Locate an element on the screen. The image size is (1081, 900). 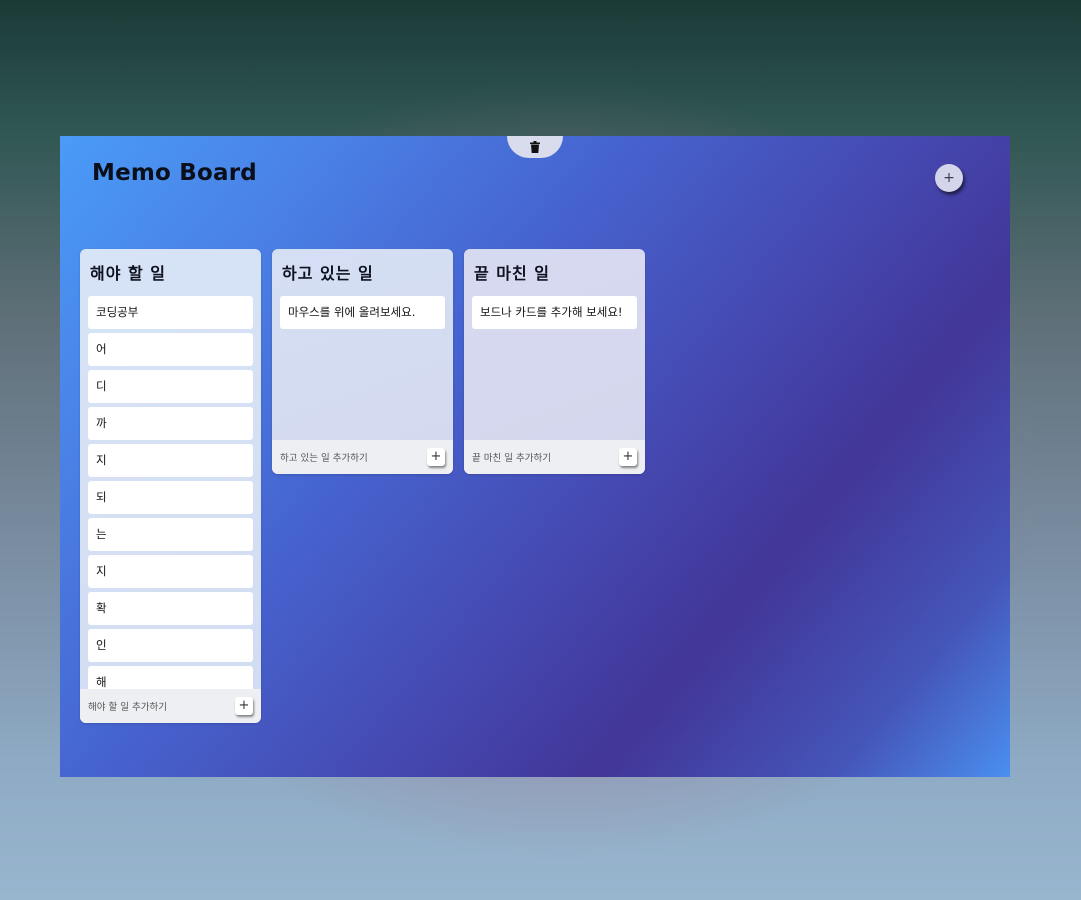
column-footer: 하고 있는 일 추가하기 + is located at coordinates (362, 457).